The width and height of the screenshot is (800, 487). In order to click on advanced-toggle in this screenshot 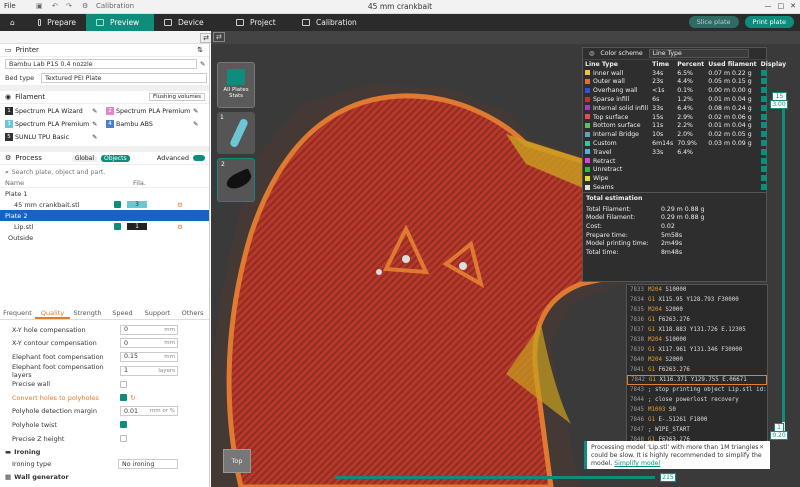, I will do `click(199, 158)`.